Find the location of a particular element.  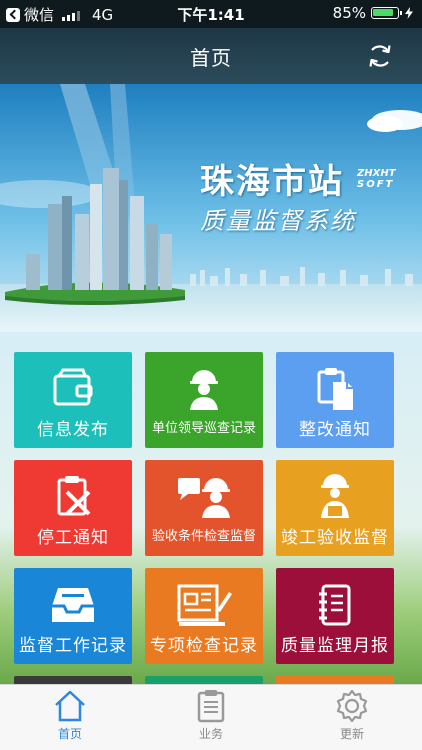

tile-label: 停工通知 is located at coordinates (73, 538).